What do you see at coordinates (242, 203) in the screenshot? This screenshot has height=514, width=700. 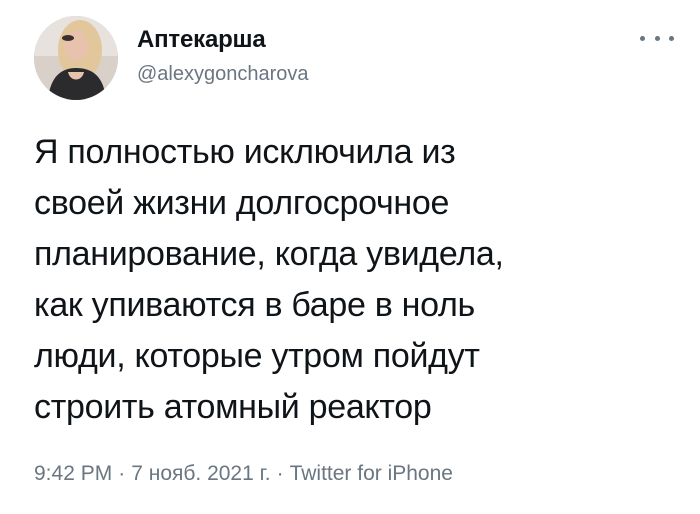 I see `tweet-text-line: своей жизни долгосрочное` at bounding box center [242, 203].